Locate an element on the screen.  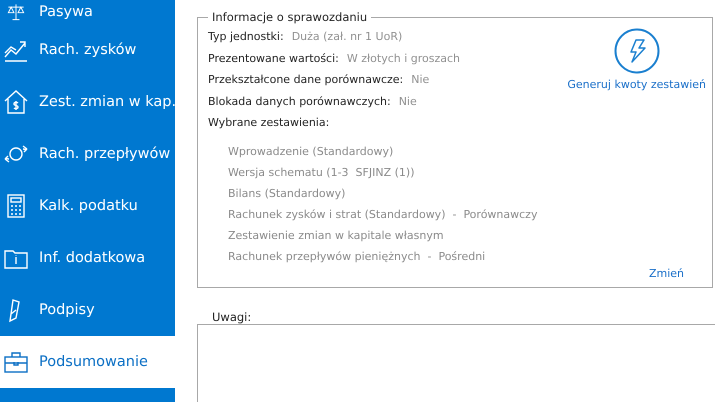
statement-item: Rachunek przepływów pieniężnych - Pośredni is located at coordinates (357, 256).